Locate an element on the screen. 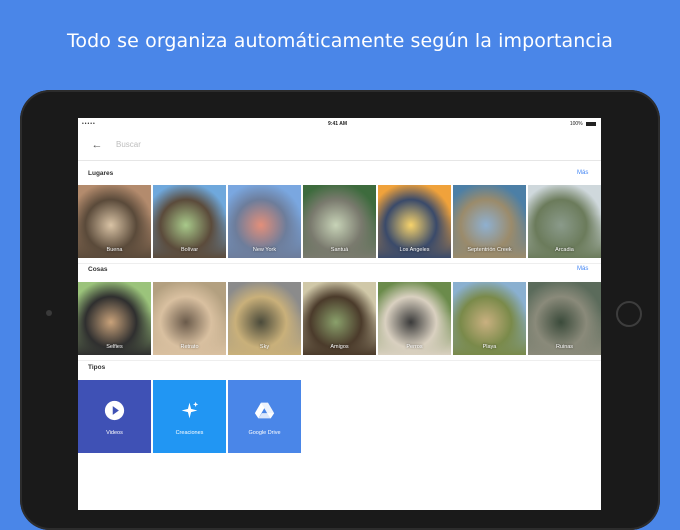 This screenshot has height=530, width=680. battery-percent: 100% is located at coordinates (576, 124).